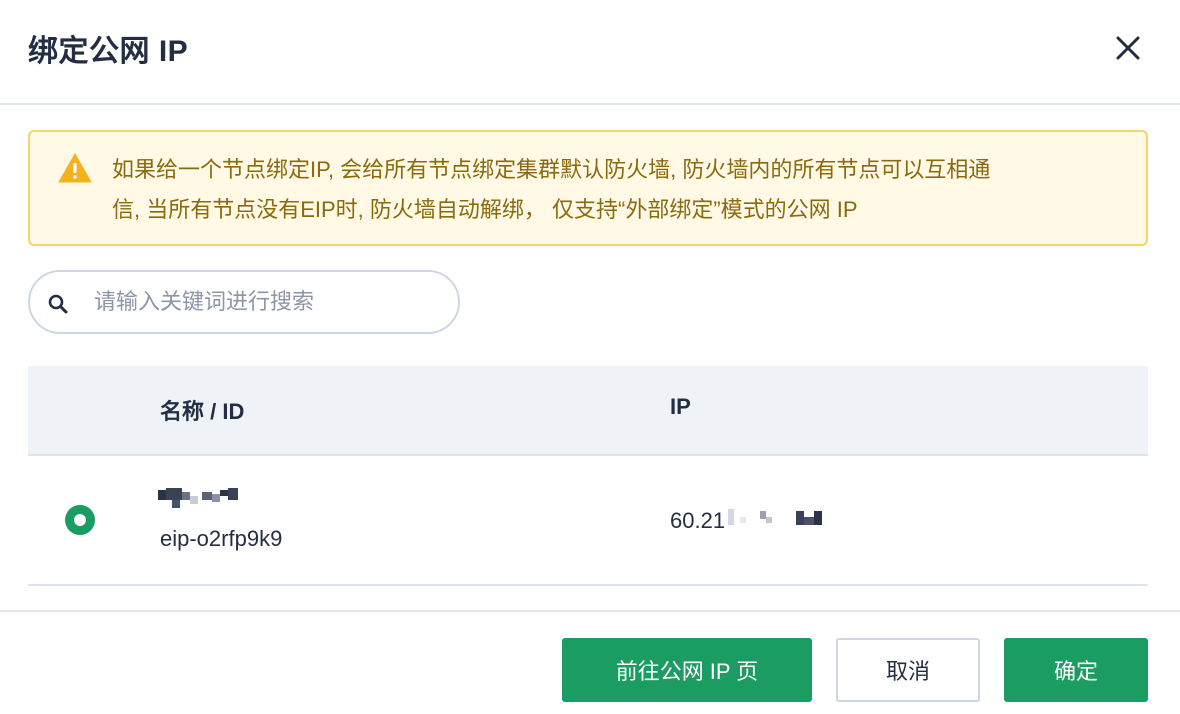  I want to click on cancel-button: 取消, so click(908, 670).